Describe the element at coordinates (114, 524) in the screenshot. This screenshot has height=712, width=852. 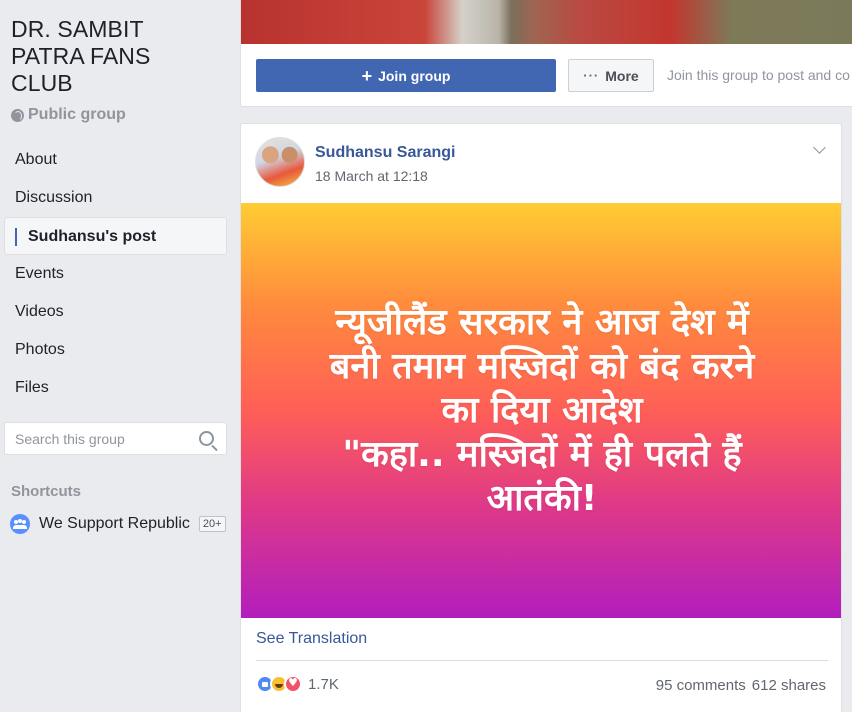
I see `shortcut-label: We Support Republic` at that location.